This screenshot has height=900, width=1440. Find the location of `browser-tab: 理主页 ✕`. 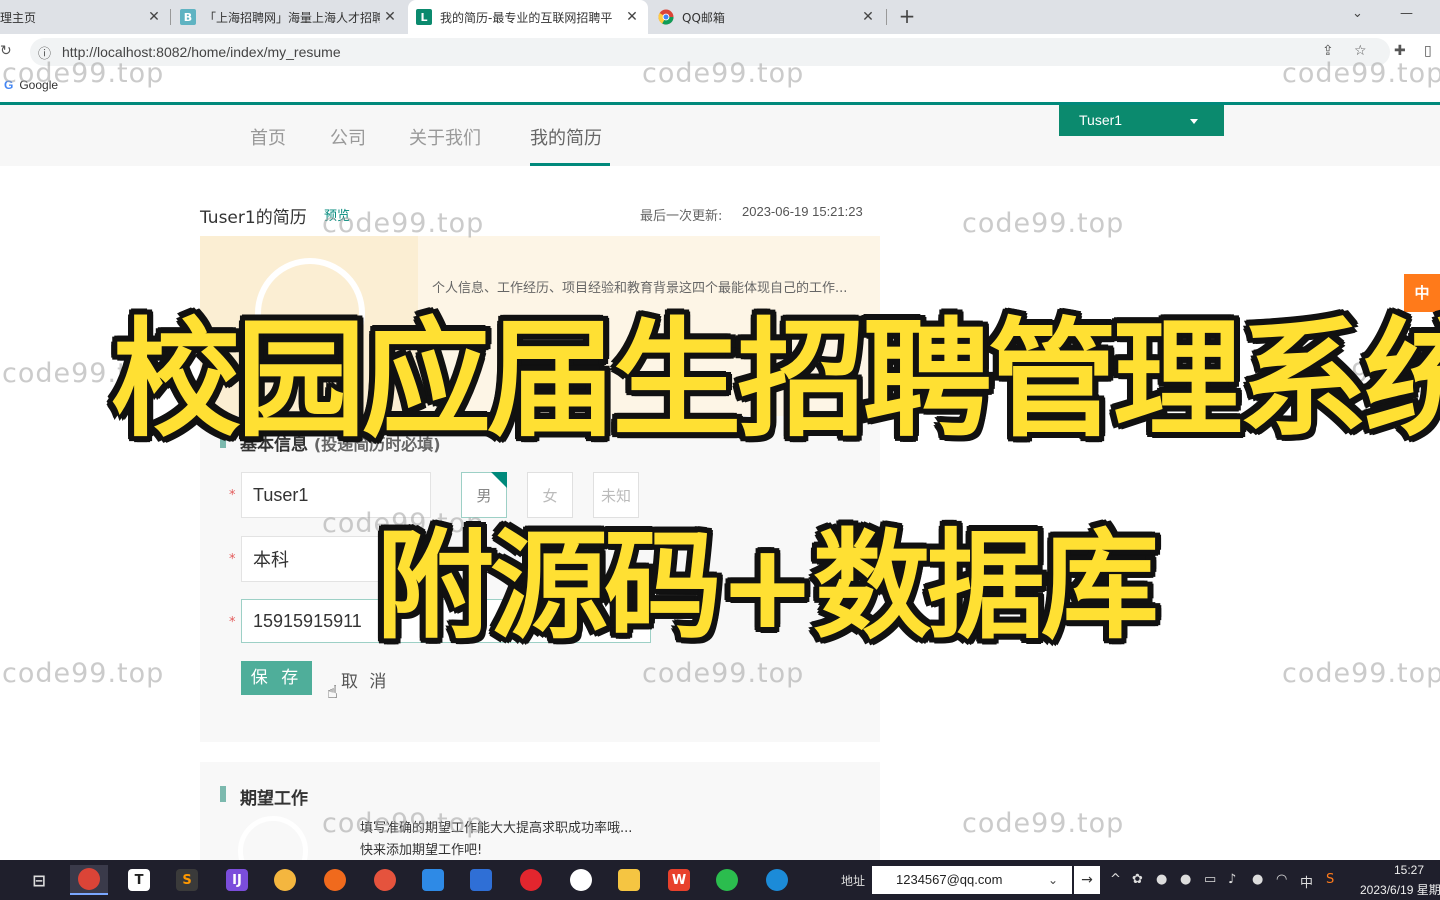

browser-tab: 理主页 ✕ is located at coordinates (85, 17).